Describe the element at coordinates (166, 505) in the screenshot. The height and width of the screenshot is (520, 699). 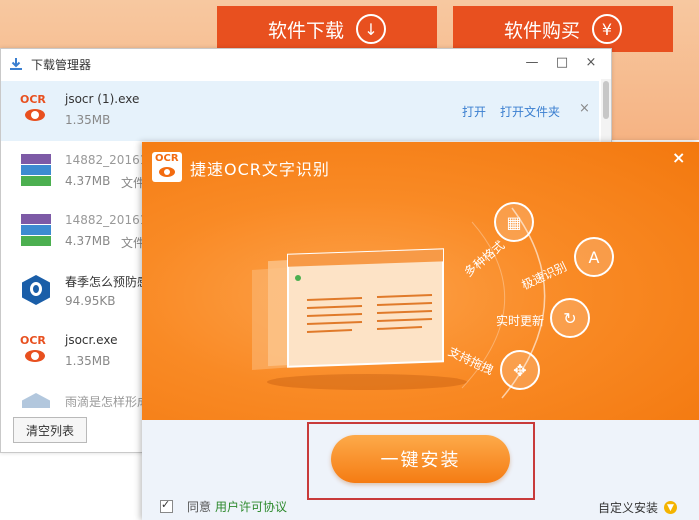
I see `agree-checkbox` at that location.